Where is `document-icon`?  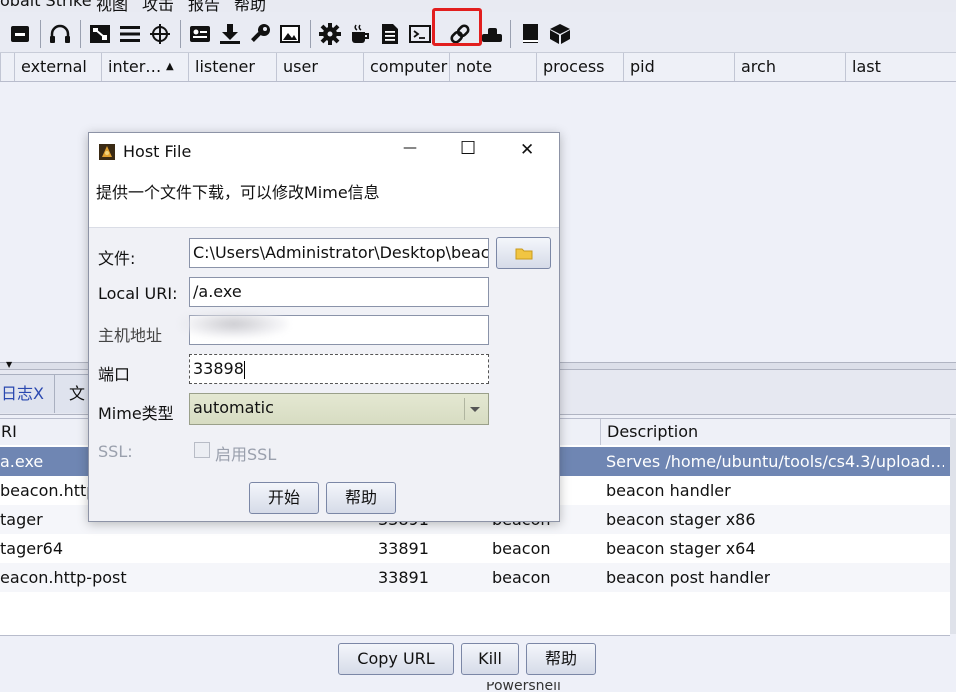
document-icon is located at coordinates (390, 34).